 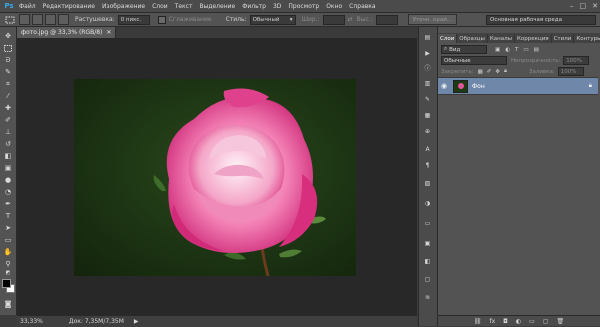 What do you see at coordinates (563, 38) in the screenshot?
I see `tab-styles: Стили` at bounding box center [563, 38].